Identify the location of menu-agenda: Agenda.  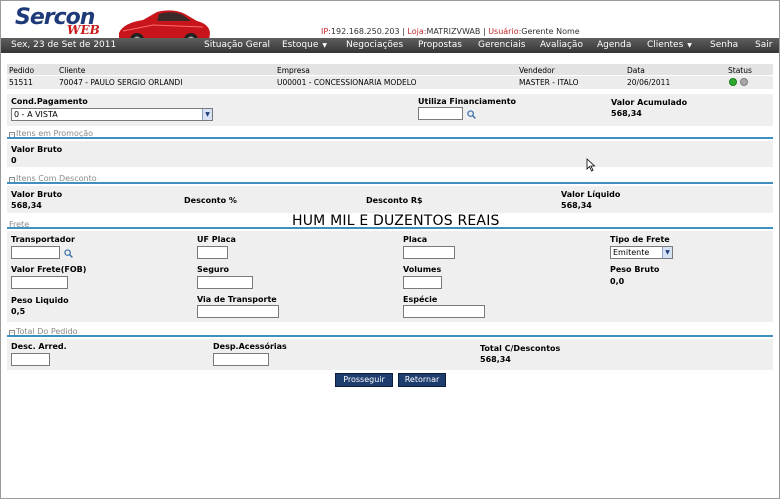
(614, 45).